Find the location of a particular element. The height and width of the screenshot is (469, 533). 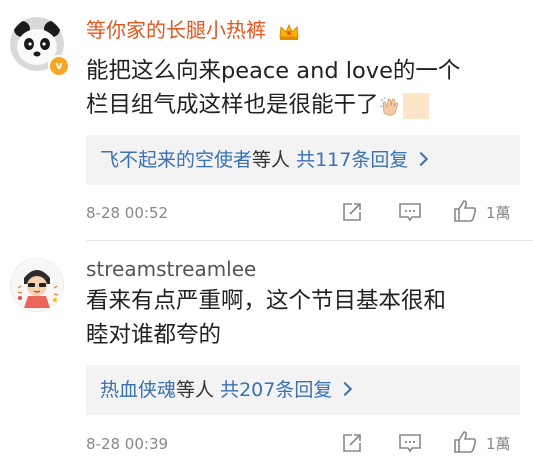

timestamp: 8-28 00:39 is located at coordinates (127, 444).